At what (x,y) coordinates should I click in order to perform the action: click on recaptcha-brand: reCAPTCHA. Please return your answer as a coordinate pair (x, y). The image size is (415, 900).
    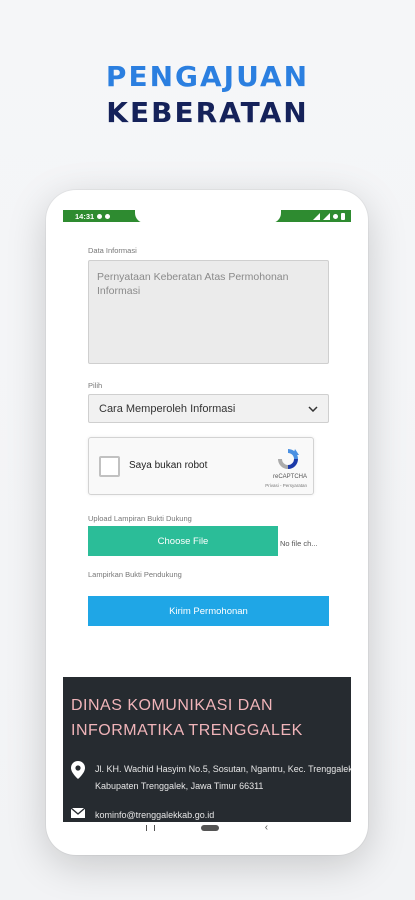
    Looking at the image, I should click on (289, 477).